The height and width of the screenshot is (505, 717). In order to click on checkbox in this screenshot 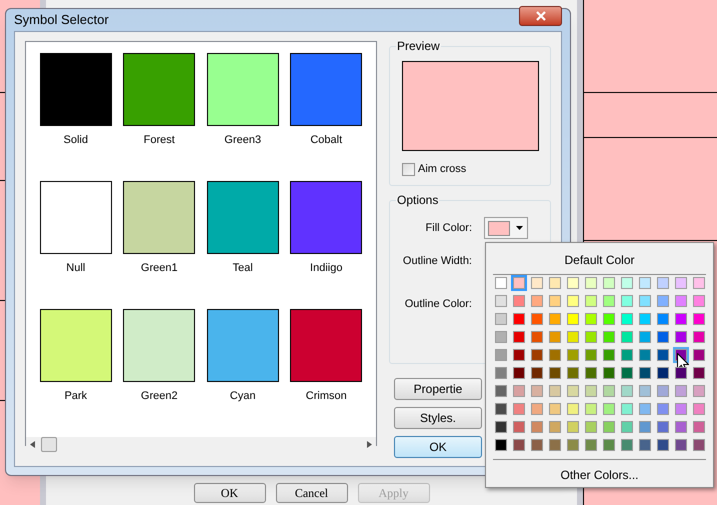, I will do `click(408, 169)`.